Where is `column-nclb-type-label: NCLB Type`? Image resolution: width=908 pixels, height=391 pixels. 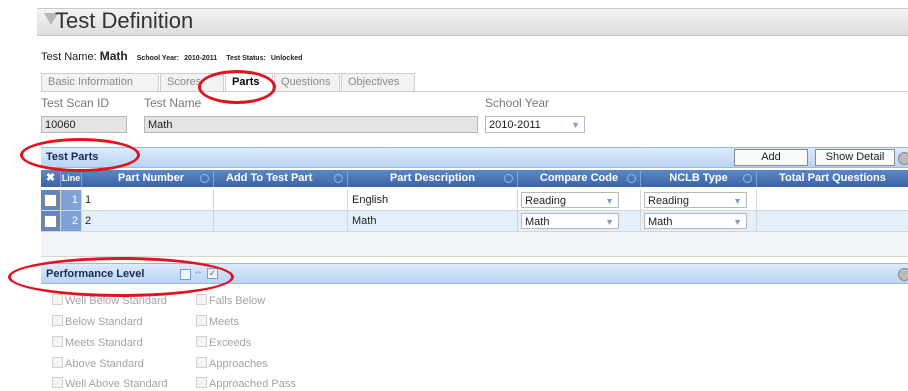
column-nclb-type-label: NCLB Type is located at coordinates (698, 178).